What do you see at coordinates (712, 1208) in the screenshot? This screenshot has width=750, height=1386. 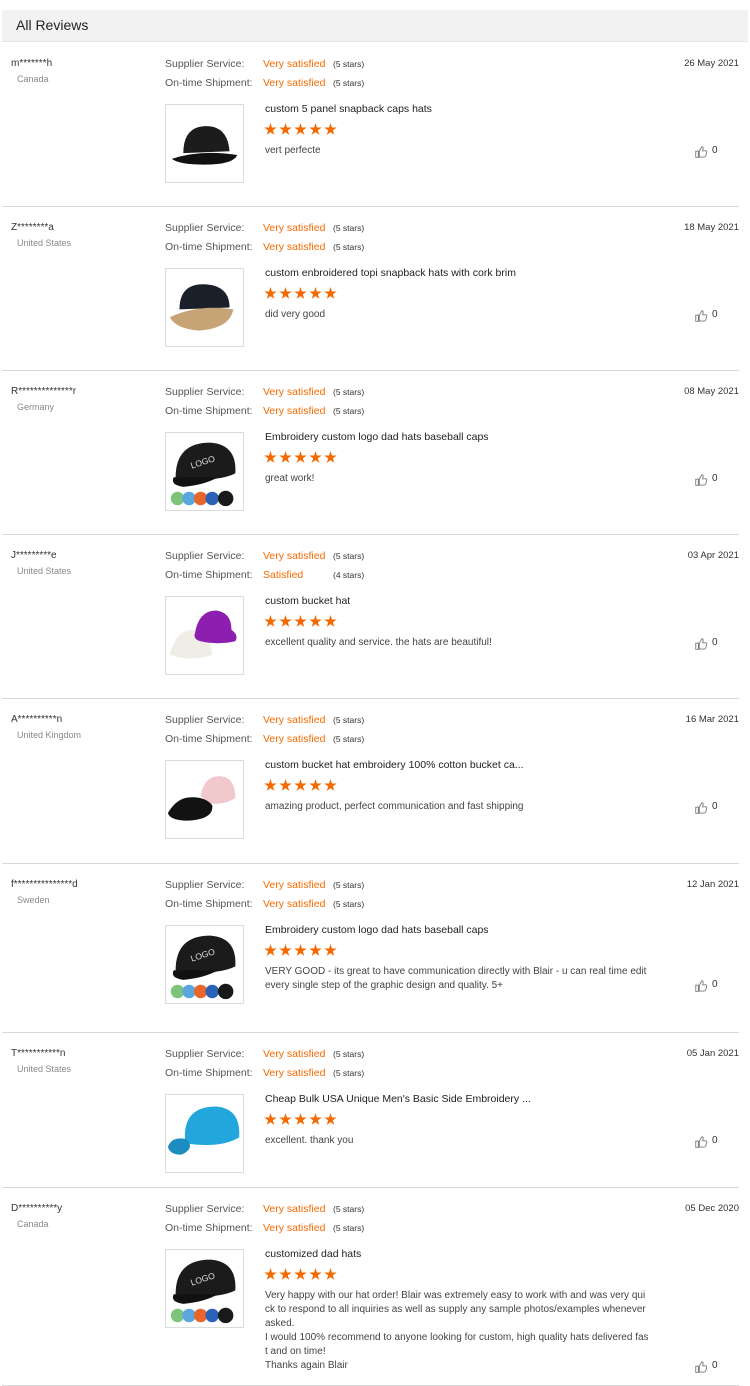 I see `review-date: 05 Dec 2020` at bounding box center [712, 1208].